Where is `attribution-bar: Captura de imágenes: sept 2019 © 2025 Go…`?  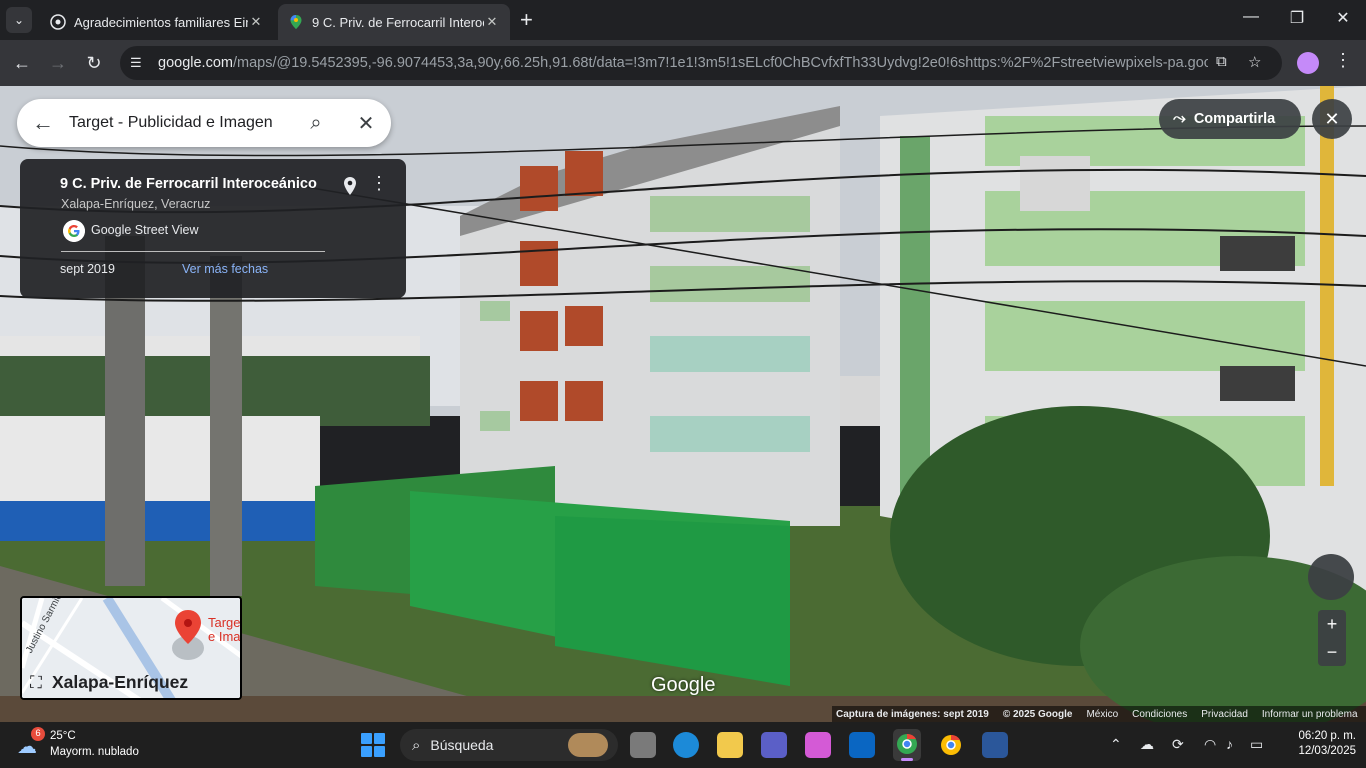 attribution-bar: Captura de imágenes: sept 2019 © 2025 Go… is located at coordinates (1099, 714).